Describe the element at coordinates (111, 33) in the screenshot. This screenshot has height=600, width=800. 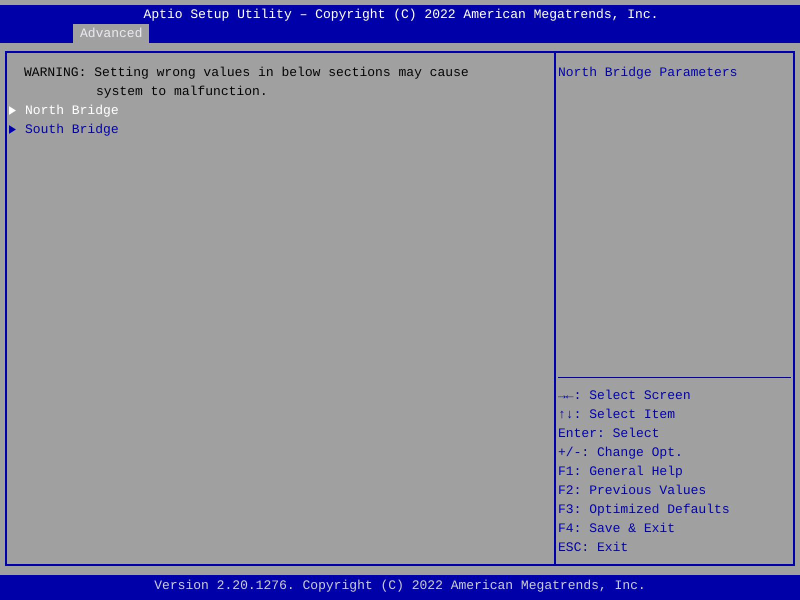
I see `tab: Advanced` at that location.